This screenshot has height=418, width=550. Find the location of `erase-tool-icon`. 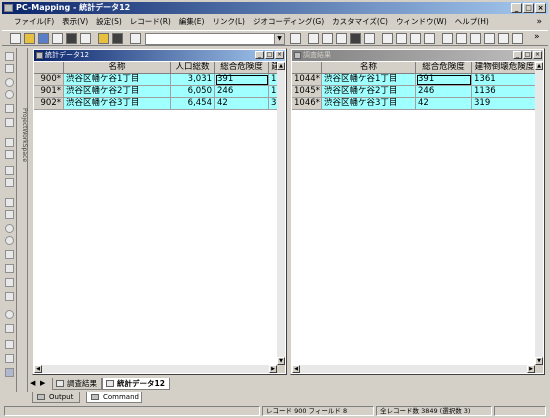

erase-tool-icon is located at coordinates (9, 328).